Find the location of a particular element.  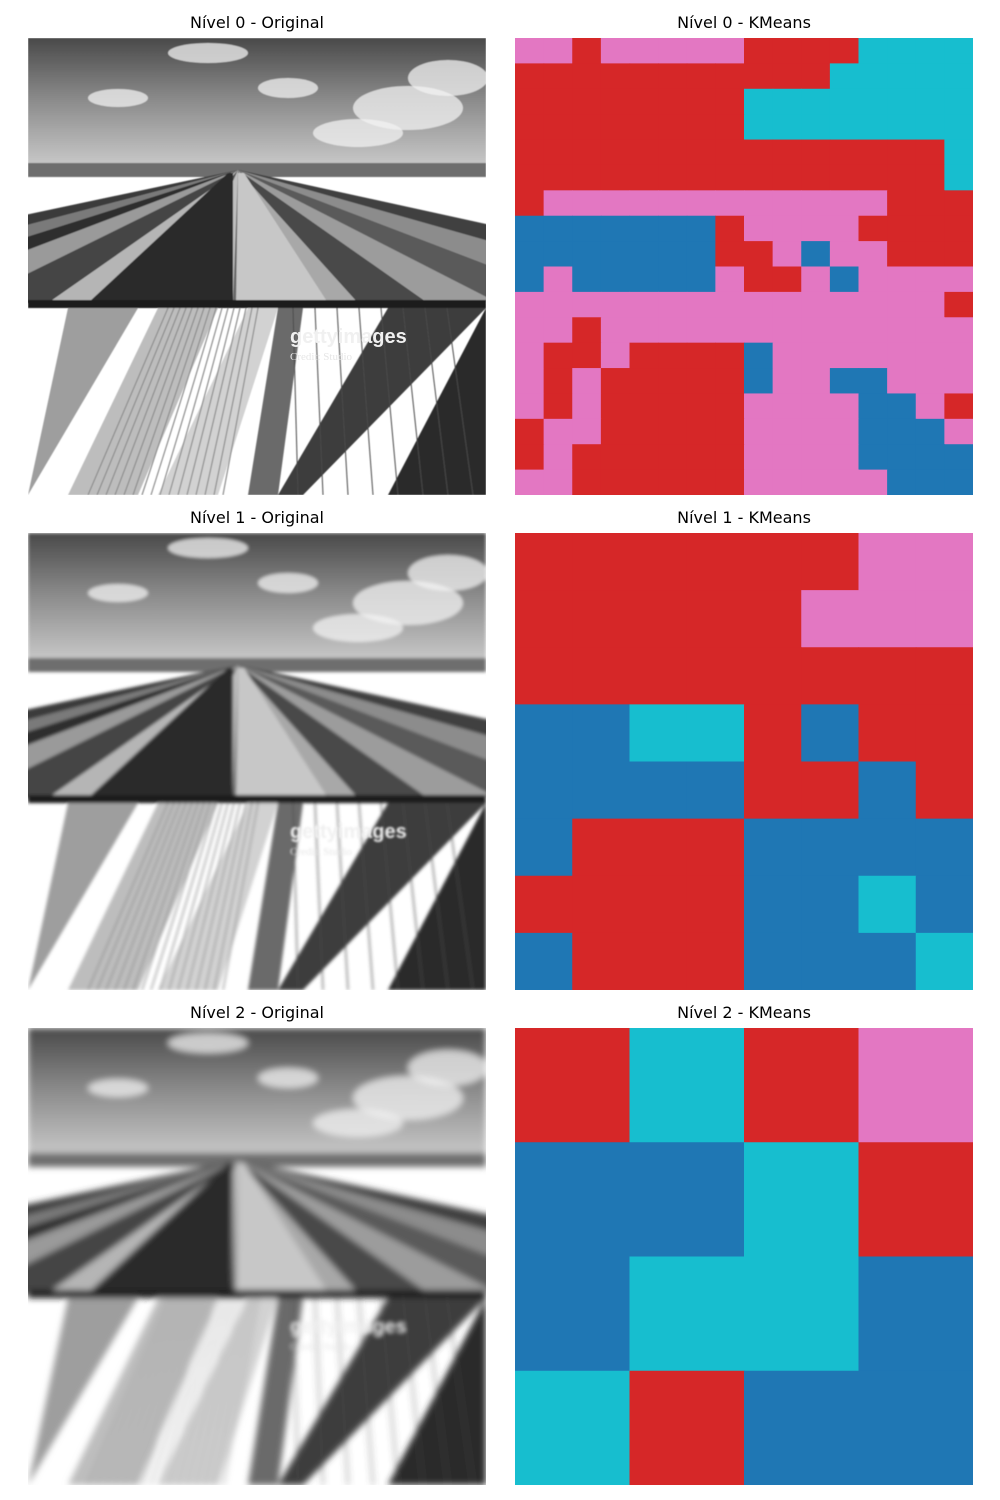

kmeans-map-level0 is located at coordinates (744, 266).